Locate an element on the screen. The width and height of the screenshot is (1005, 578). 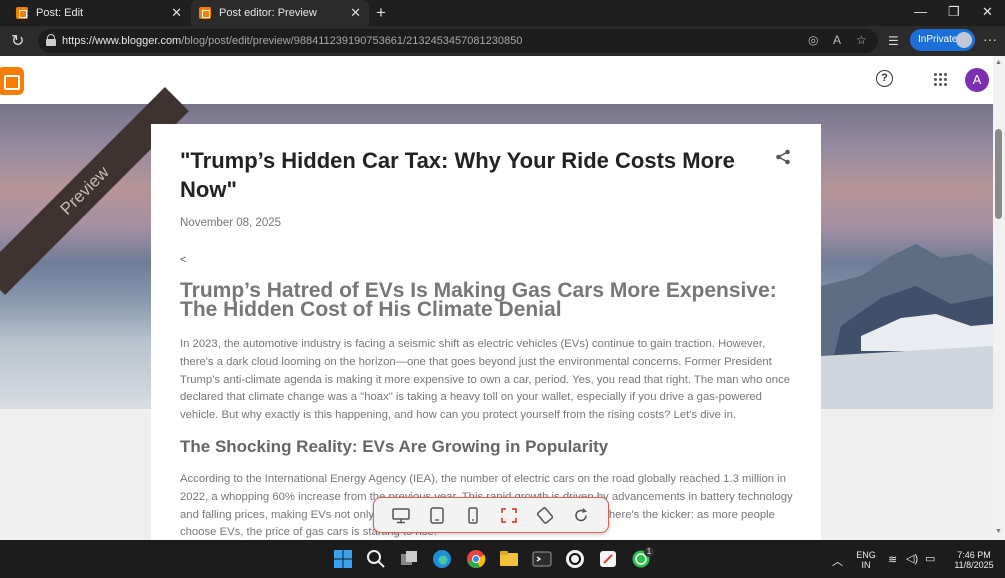
tablet-view-icon is located at coordinates (437, 515).